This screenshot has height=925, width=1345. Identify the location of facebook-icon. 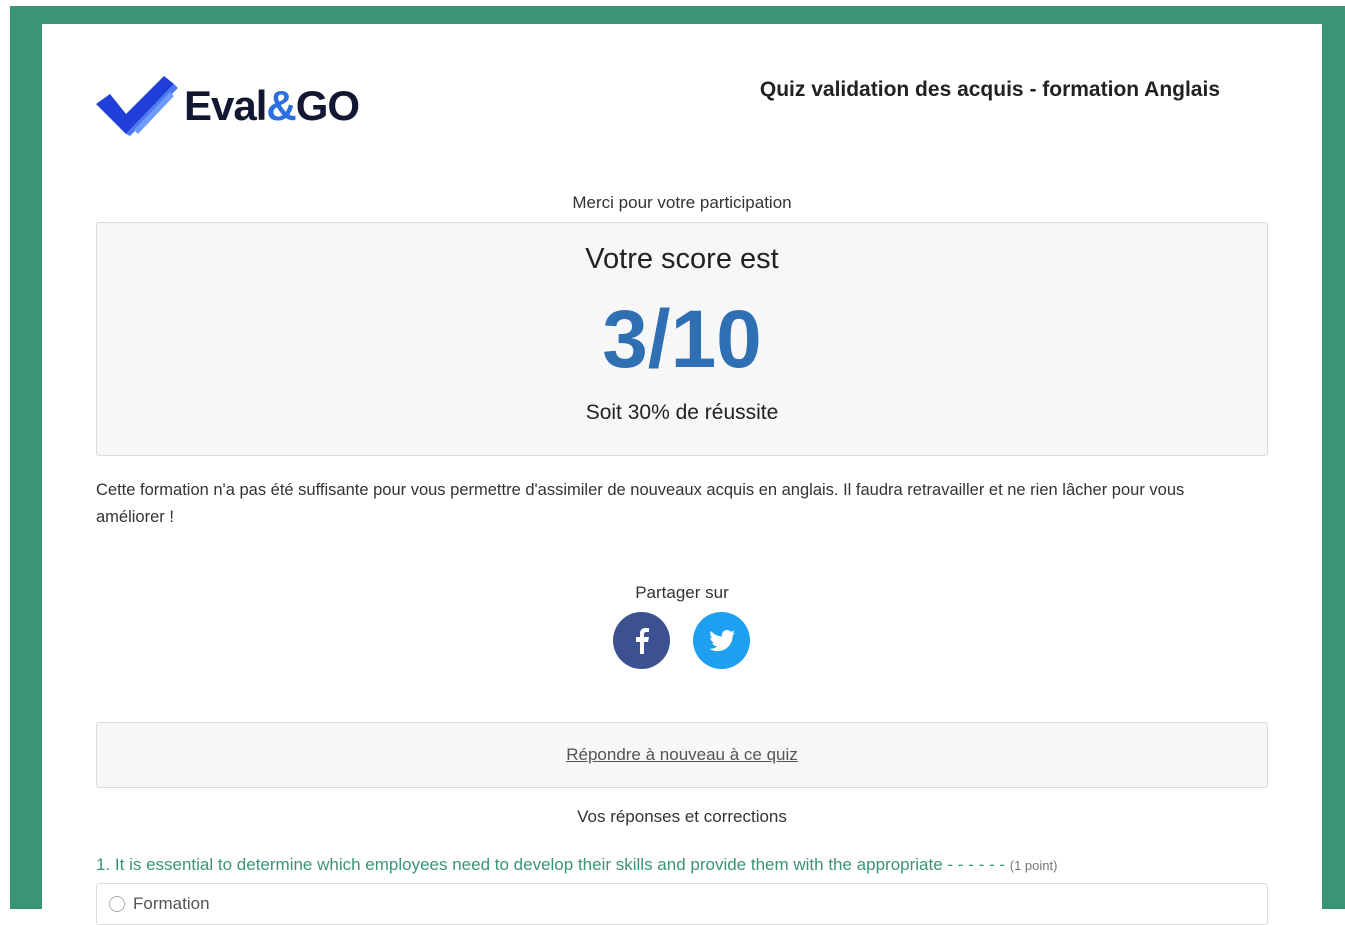
(642, 640).